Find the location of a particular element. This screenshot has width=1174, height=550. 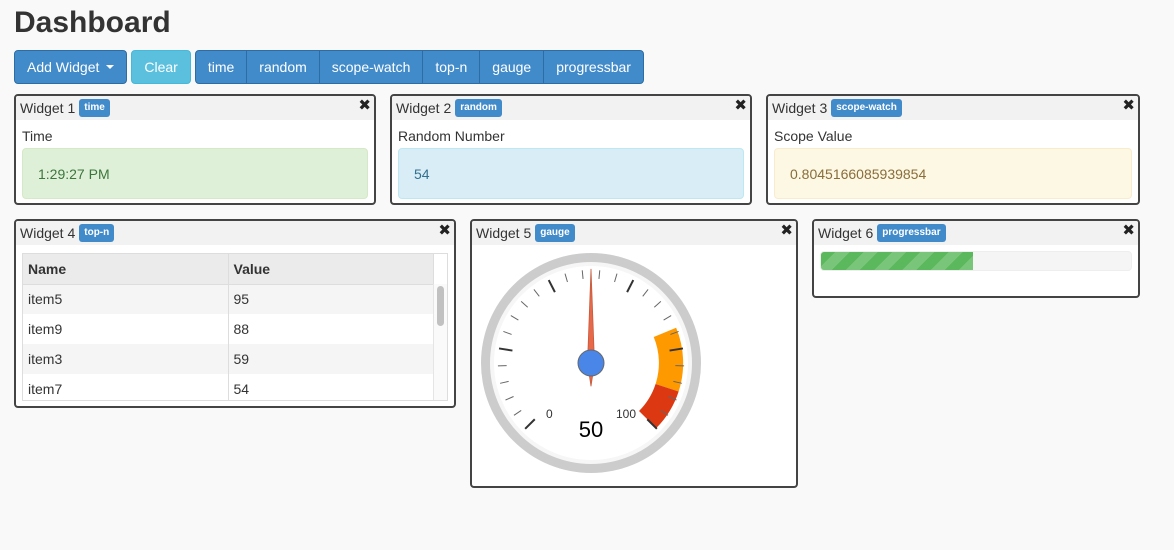

add-time-widget-button: time is located at coordinates (221, 67).